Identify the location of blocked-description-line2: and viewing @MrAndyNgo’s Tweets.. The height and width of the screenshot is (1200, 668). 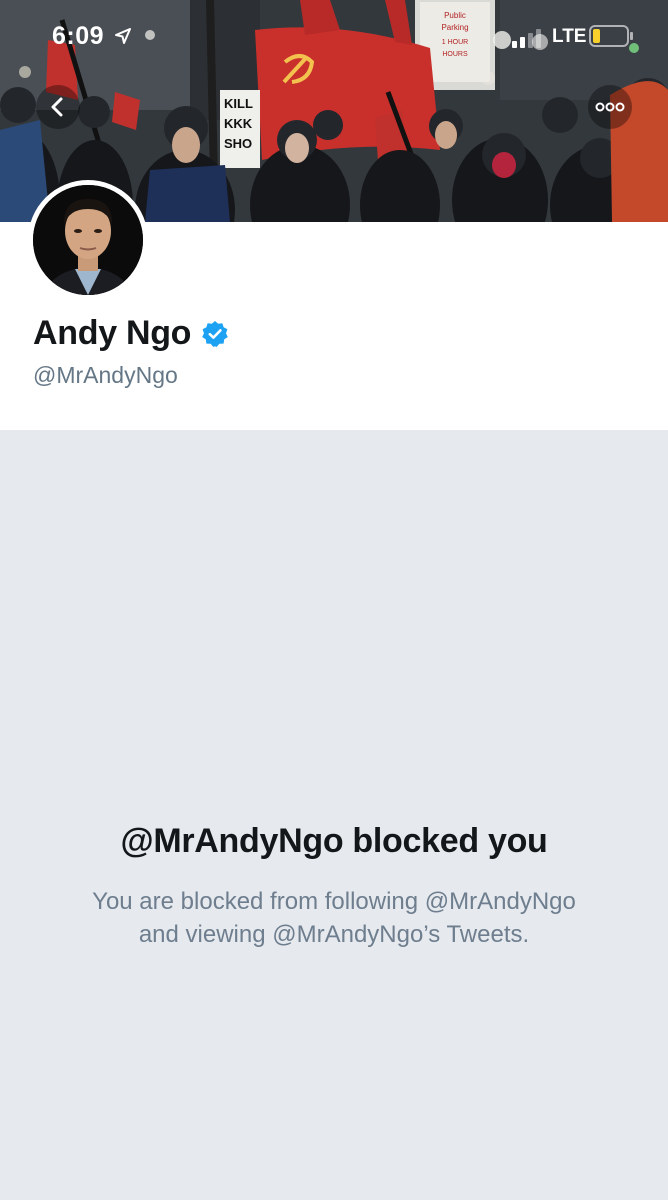
(334, 934).